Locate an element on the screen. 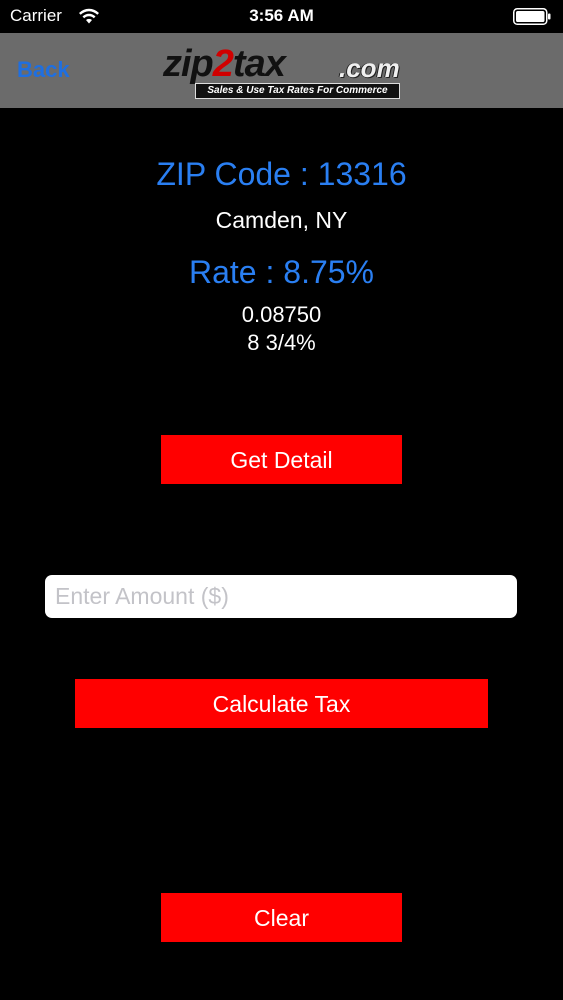 This screenshot has height=1000, width=563. status-bar: Carrier 3:56 AM is located at coordinates (281, 16).